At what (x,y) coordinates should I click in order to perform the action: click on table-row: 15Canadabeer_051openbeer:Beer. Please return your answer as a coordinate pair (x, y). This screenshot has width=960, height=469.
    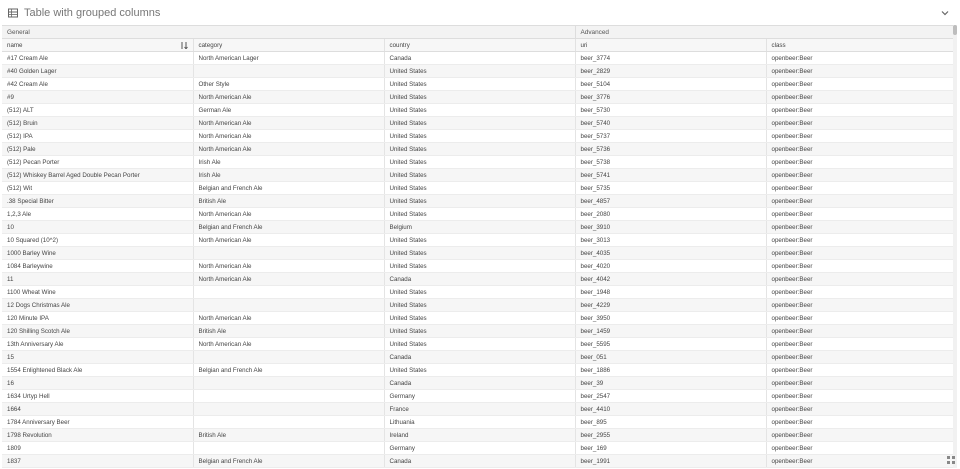
    Looking at the image, I should click on (477, 357).